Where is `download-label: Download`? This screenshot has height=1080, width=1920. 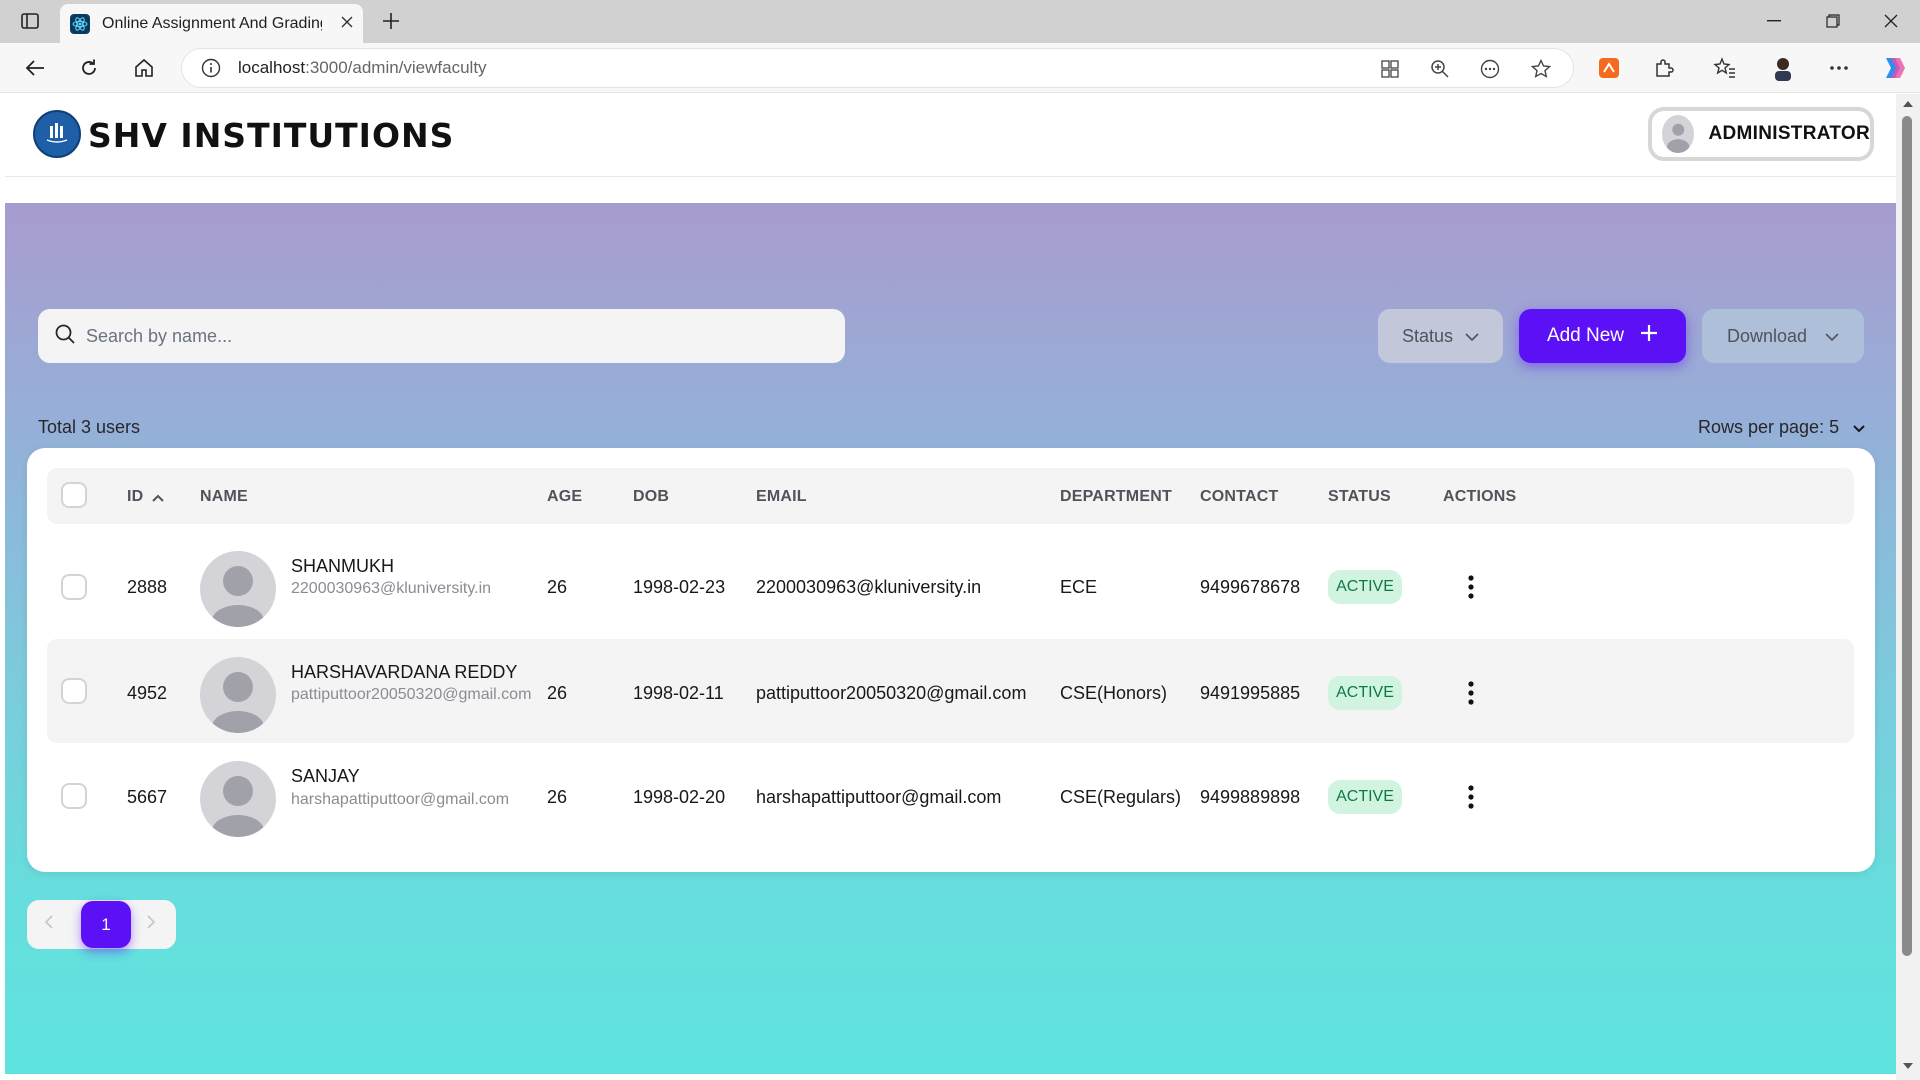 download-label: Download is located at coordinates (1767, 335).